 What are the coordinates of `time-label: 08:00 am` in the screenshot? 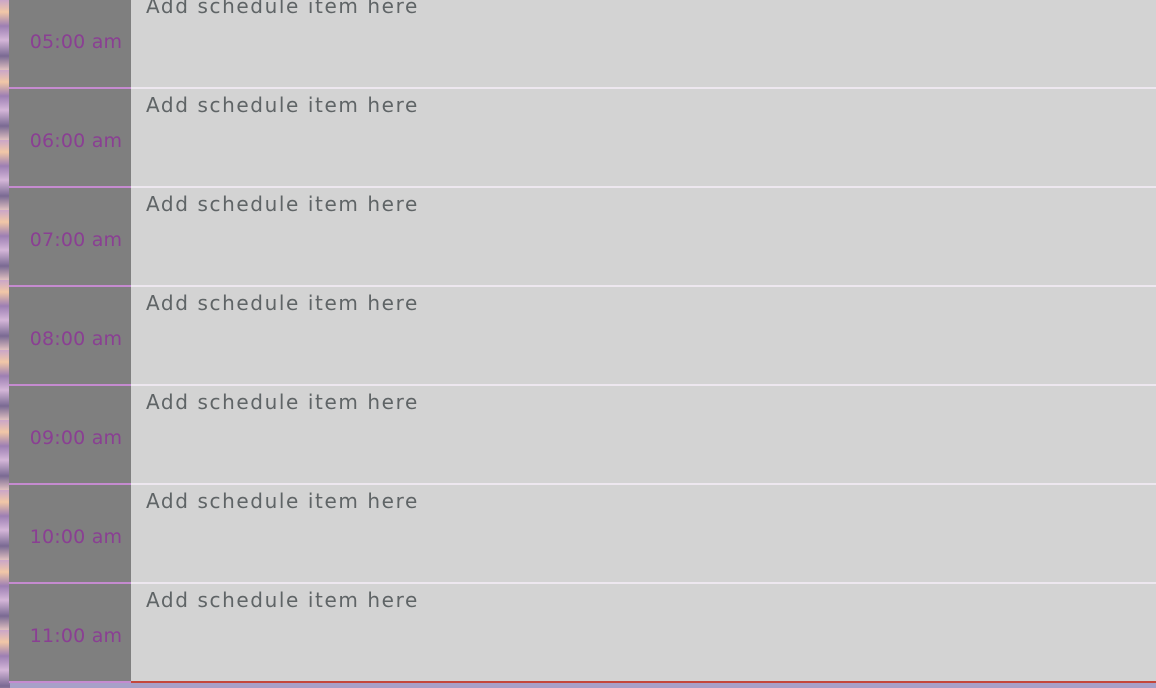 It's located at (76, 339).